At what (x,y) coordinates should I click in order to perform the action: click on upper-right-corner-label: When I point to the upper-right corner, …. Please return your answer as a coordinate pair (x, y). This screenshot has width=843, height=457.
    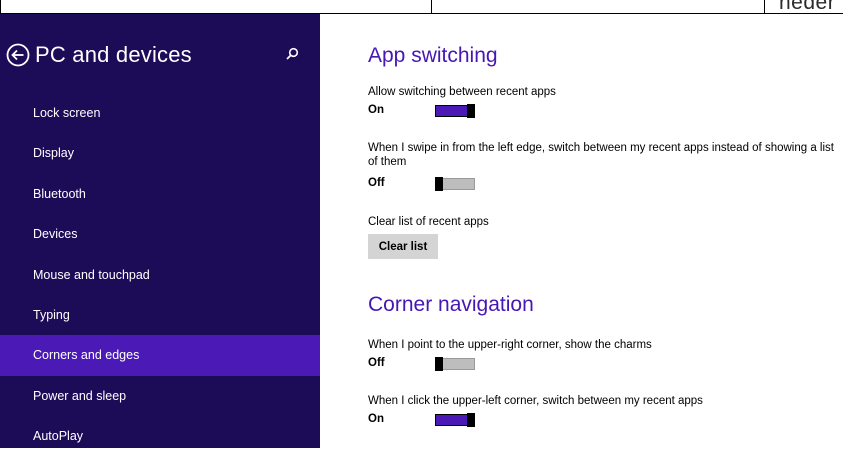
    Looking at the image, I should click on (510, 345).